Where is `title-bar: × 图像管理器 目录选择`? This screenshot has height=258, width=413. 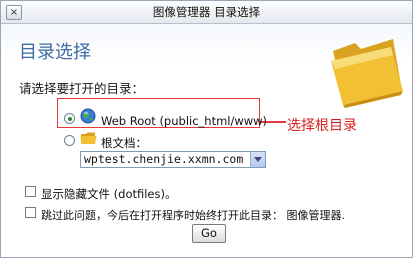 title-bar: × 图像管理器 目录选择 is located at coordinates (206, 12).